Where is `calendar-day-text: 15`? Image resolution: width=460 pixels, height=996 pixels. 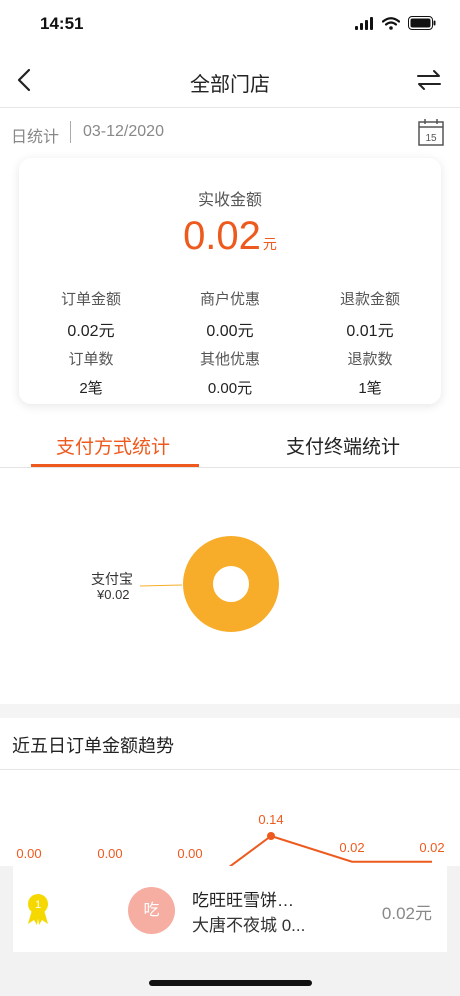
calendar-day-text: 15 is located at coordinates (431, 138).